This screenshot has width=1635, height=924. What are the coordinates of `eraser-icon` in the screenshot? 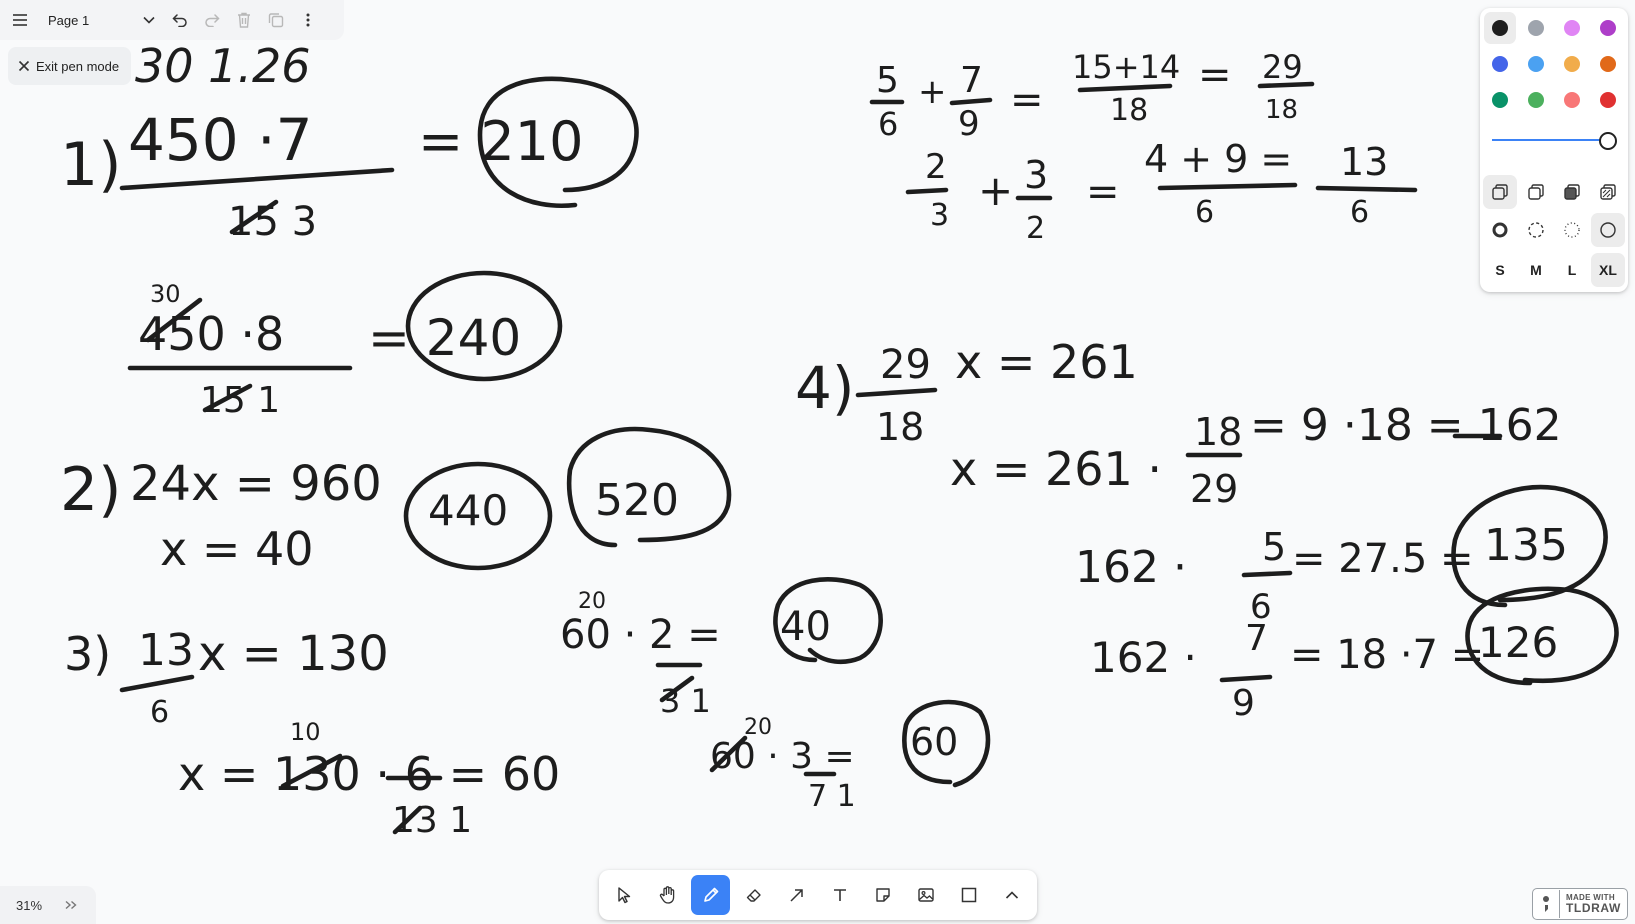 It's located at (753, 895).